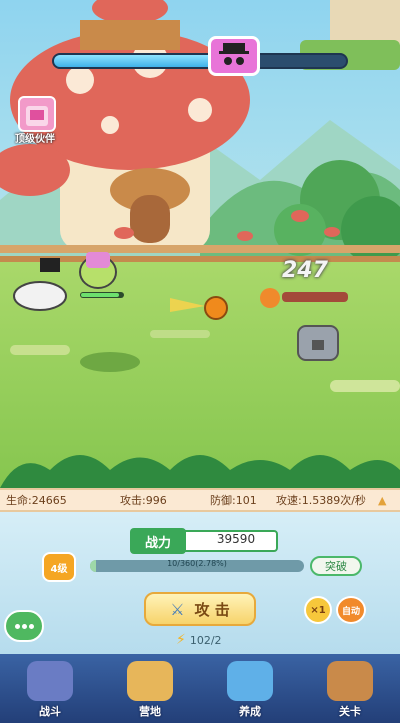 The height and width of the screenshot is (723, 400). I want to click on auto-button: 自动, so click(351, 610).